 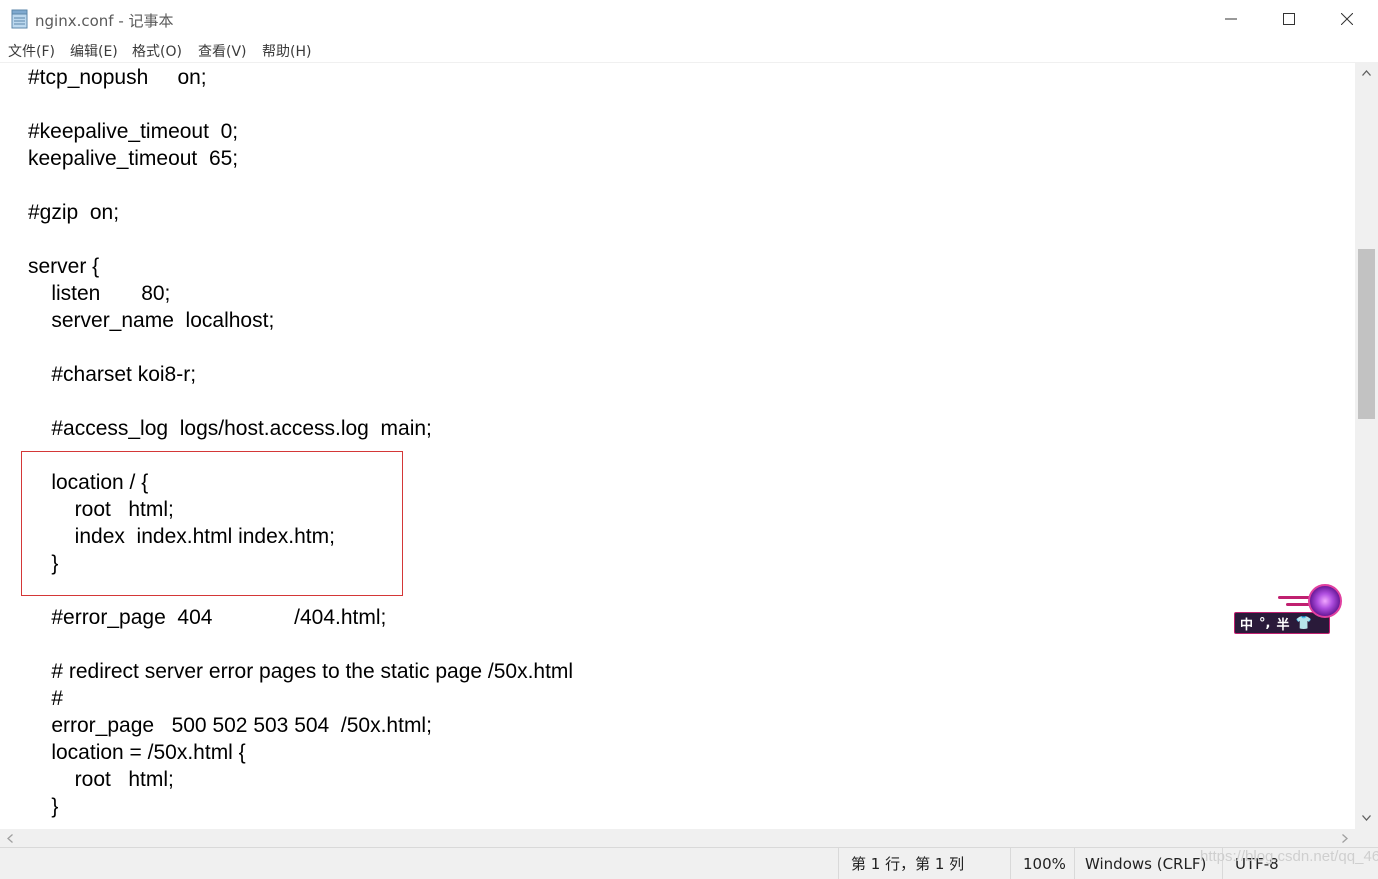 I want to click on text-line: #charset koi8-r;, so click(x=112, y=374).